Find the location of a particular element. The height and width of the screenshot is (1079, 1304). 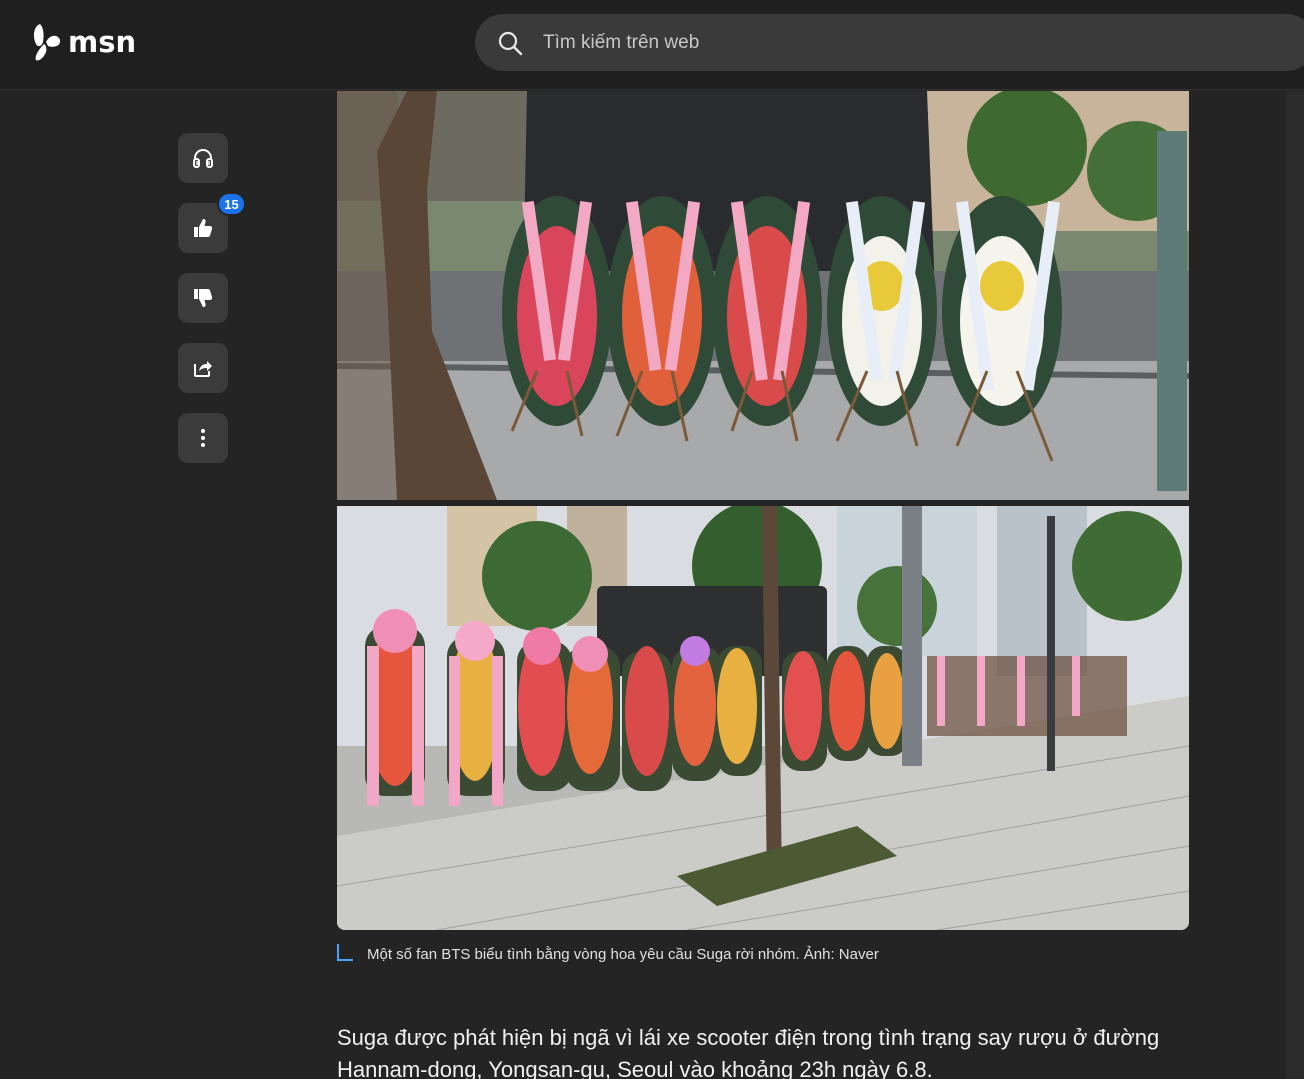

thumbs-up-icon is located at coordinates (203, 228).